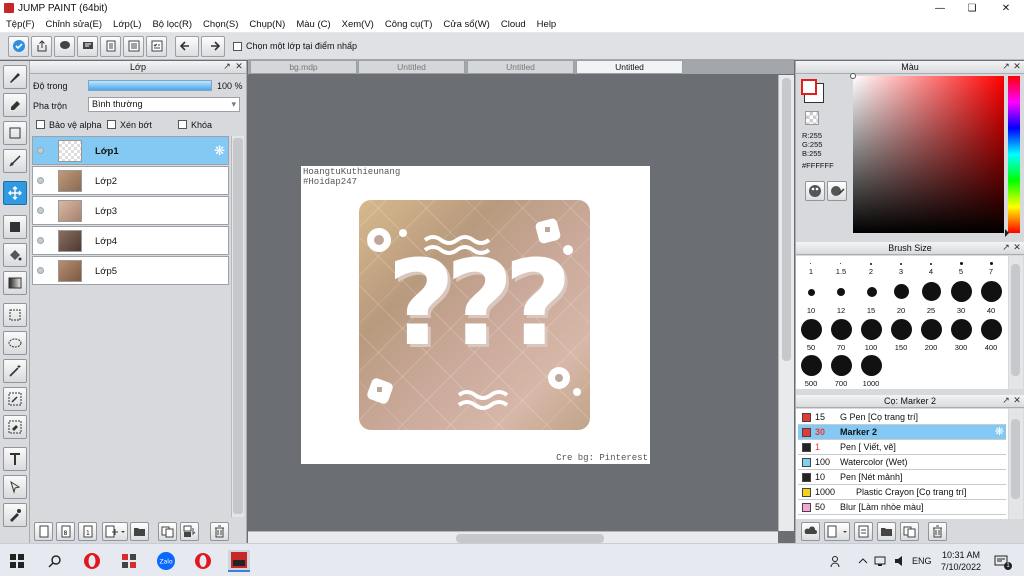 The width and height of the screenshot is (1024, 576). Describe the element at coordinates (940, 8) in the screenshot. I see `minimize-button: —` at that location.